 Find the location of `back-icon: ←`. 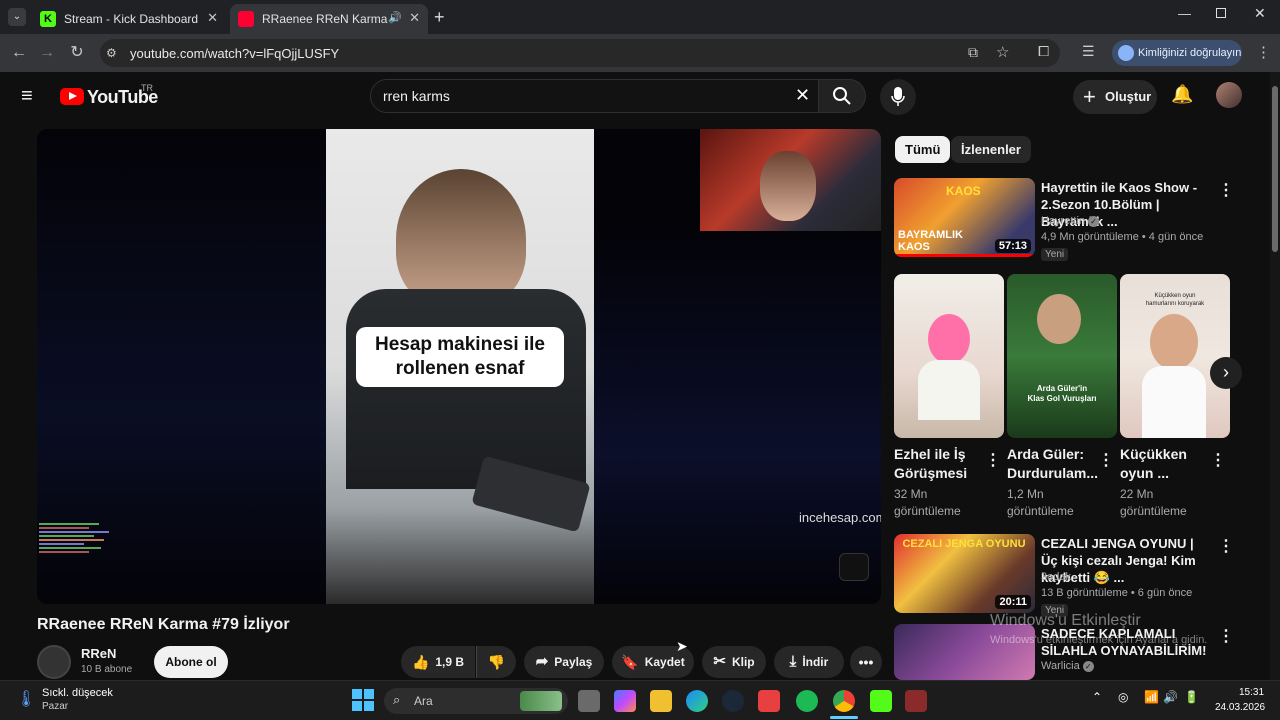

back-icon: ← is located at coordinates (19, 53).